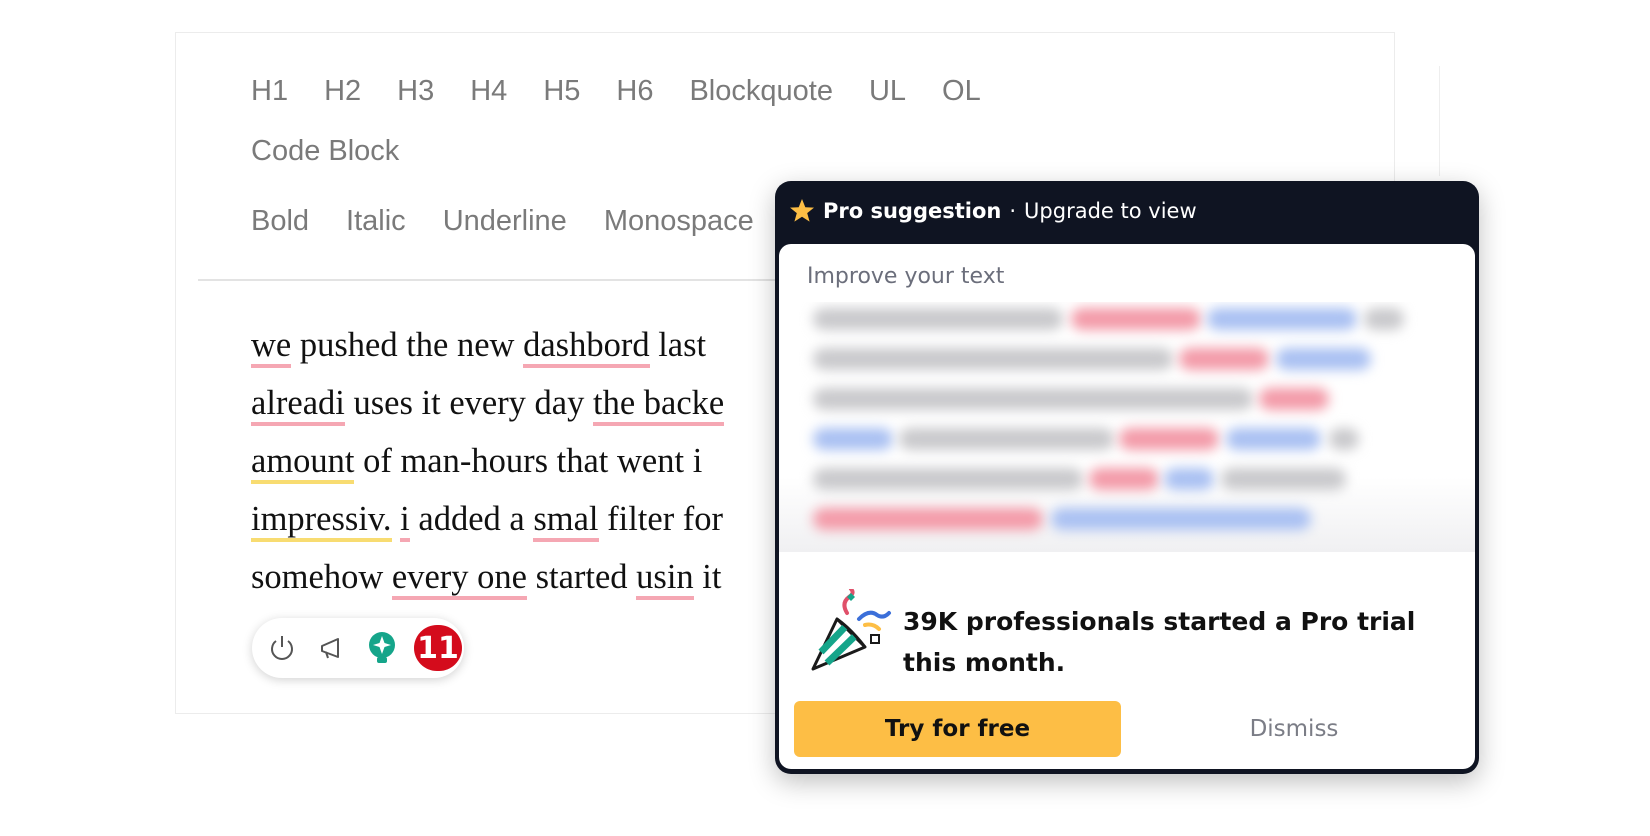  Describe the element at coordinates (488, 91) in the screenshot. I see `format-h4-button: H4` at that location.